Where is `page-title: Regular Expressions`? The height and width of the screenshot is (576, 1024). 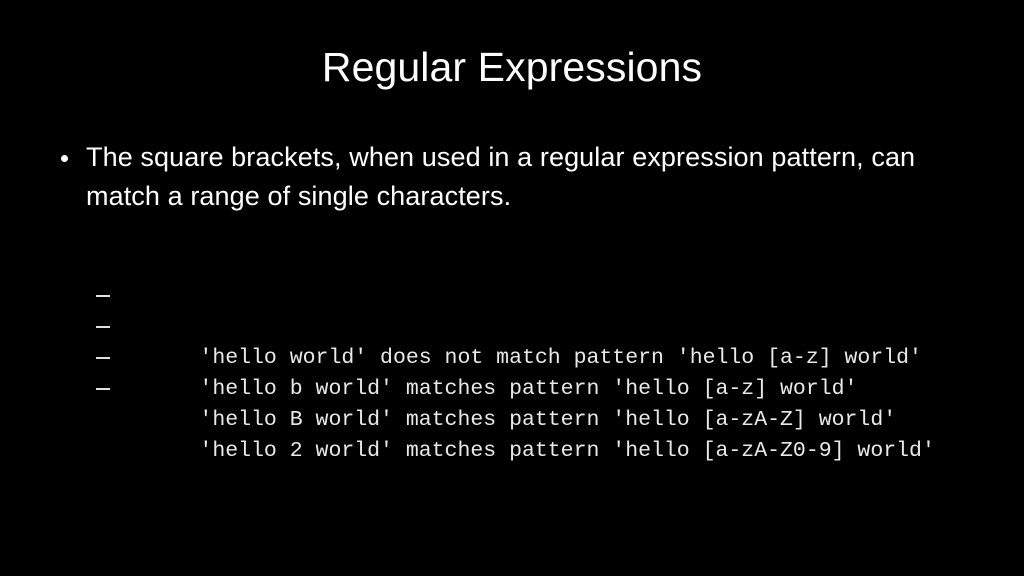
page-title: Regular Expressions is located at coordinates (512, 67).